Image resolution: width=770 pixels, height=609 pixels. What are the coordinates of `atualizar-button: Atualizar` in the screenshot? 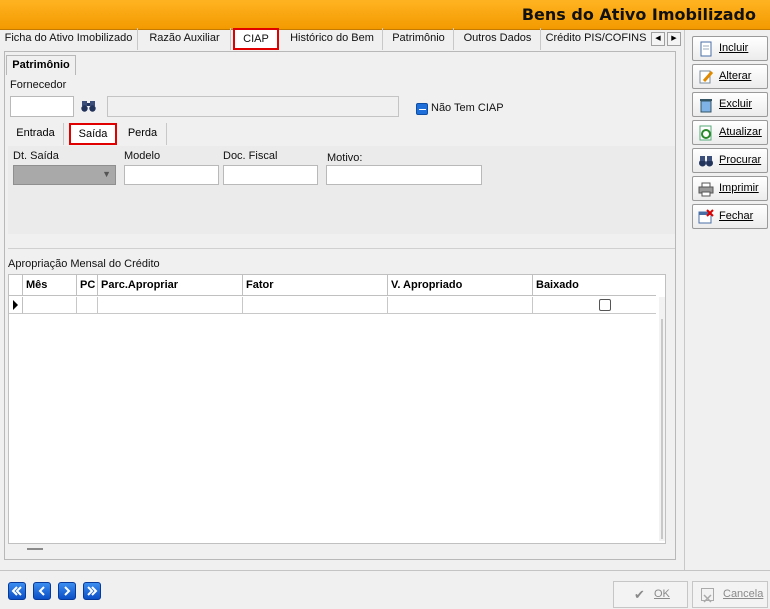 It's located at (730, 132).